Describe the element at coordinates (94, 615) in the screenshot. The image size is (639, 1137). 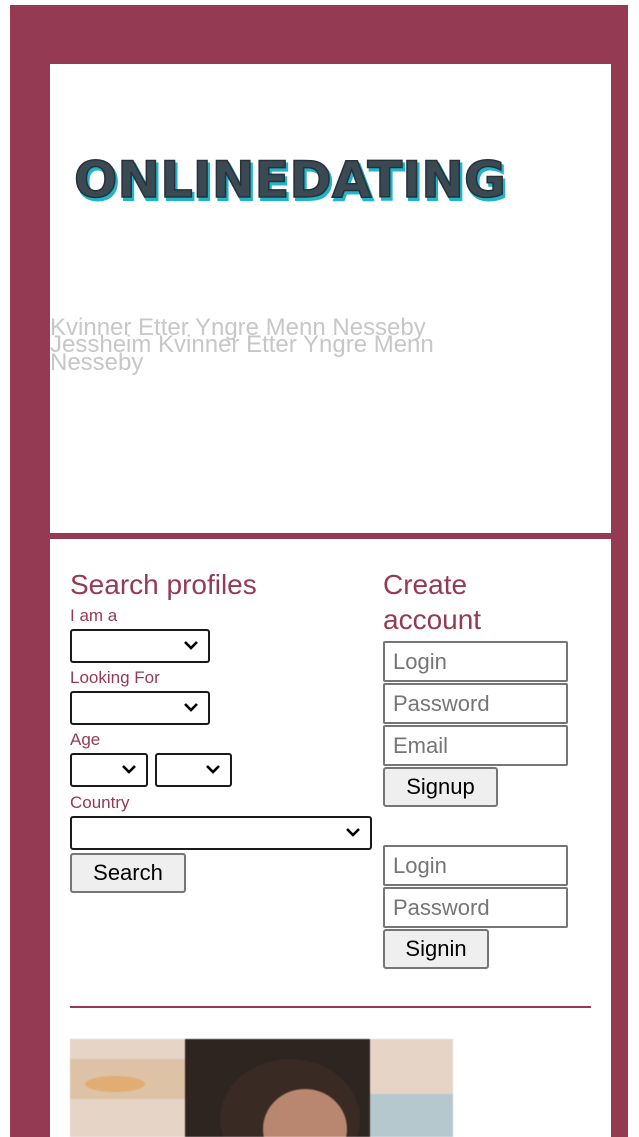
I see `i-am-label: I am a` at that location.